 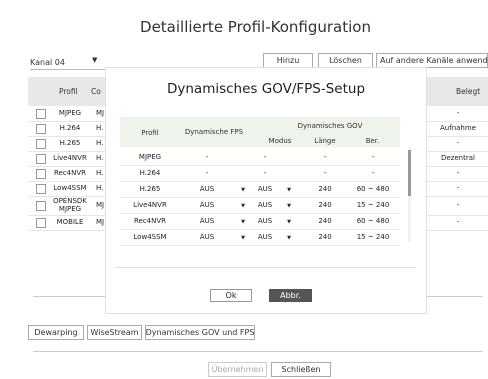 What do you see at coordinates (96, 91) in the screenshot?
I see `header-codec: Co` at bounding box center [96, 91].